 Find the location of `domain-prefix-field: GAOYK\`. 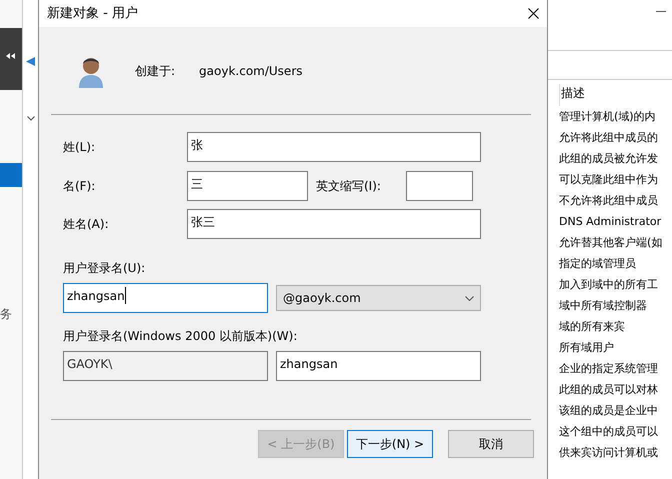

domain-prefix-field: GAOYK\ is located at coordinates (165, 366).